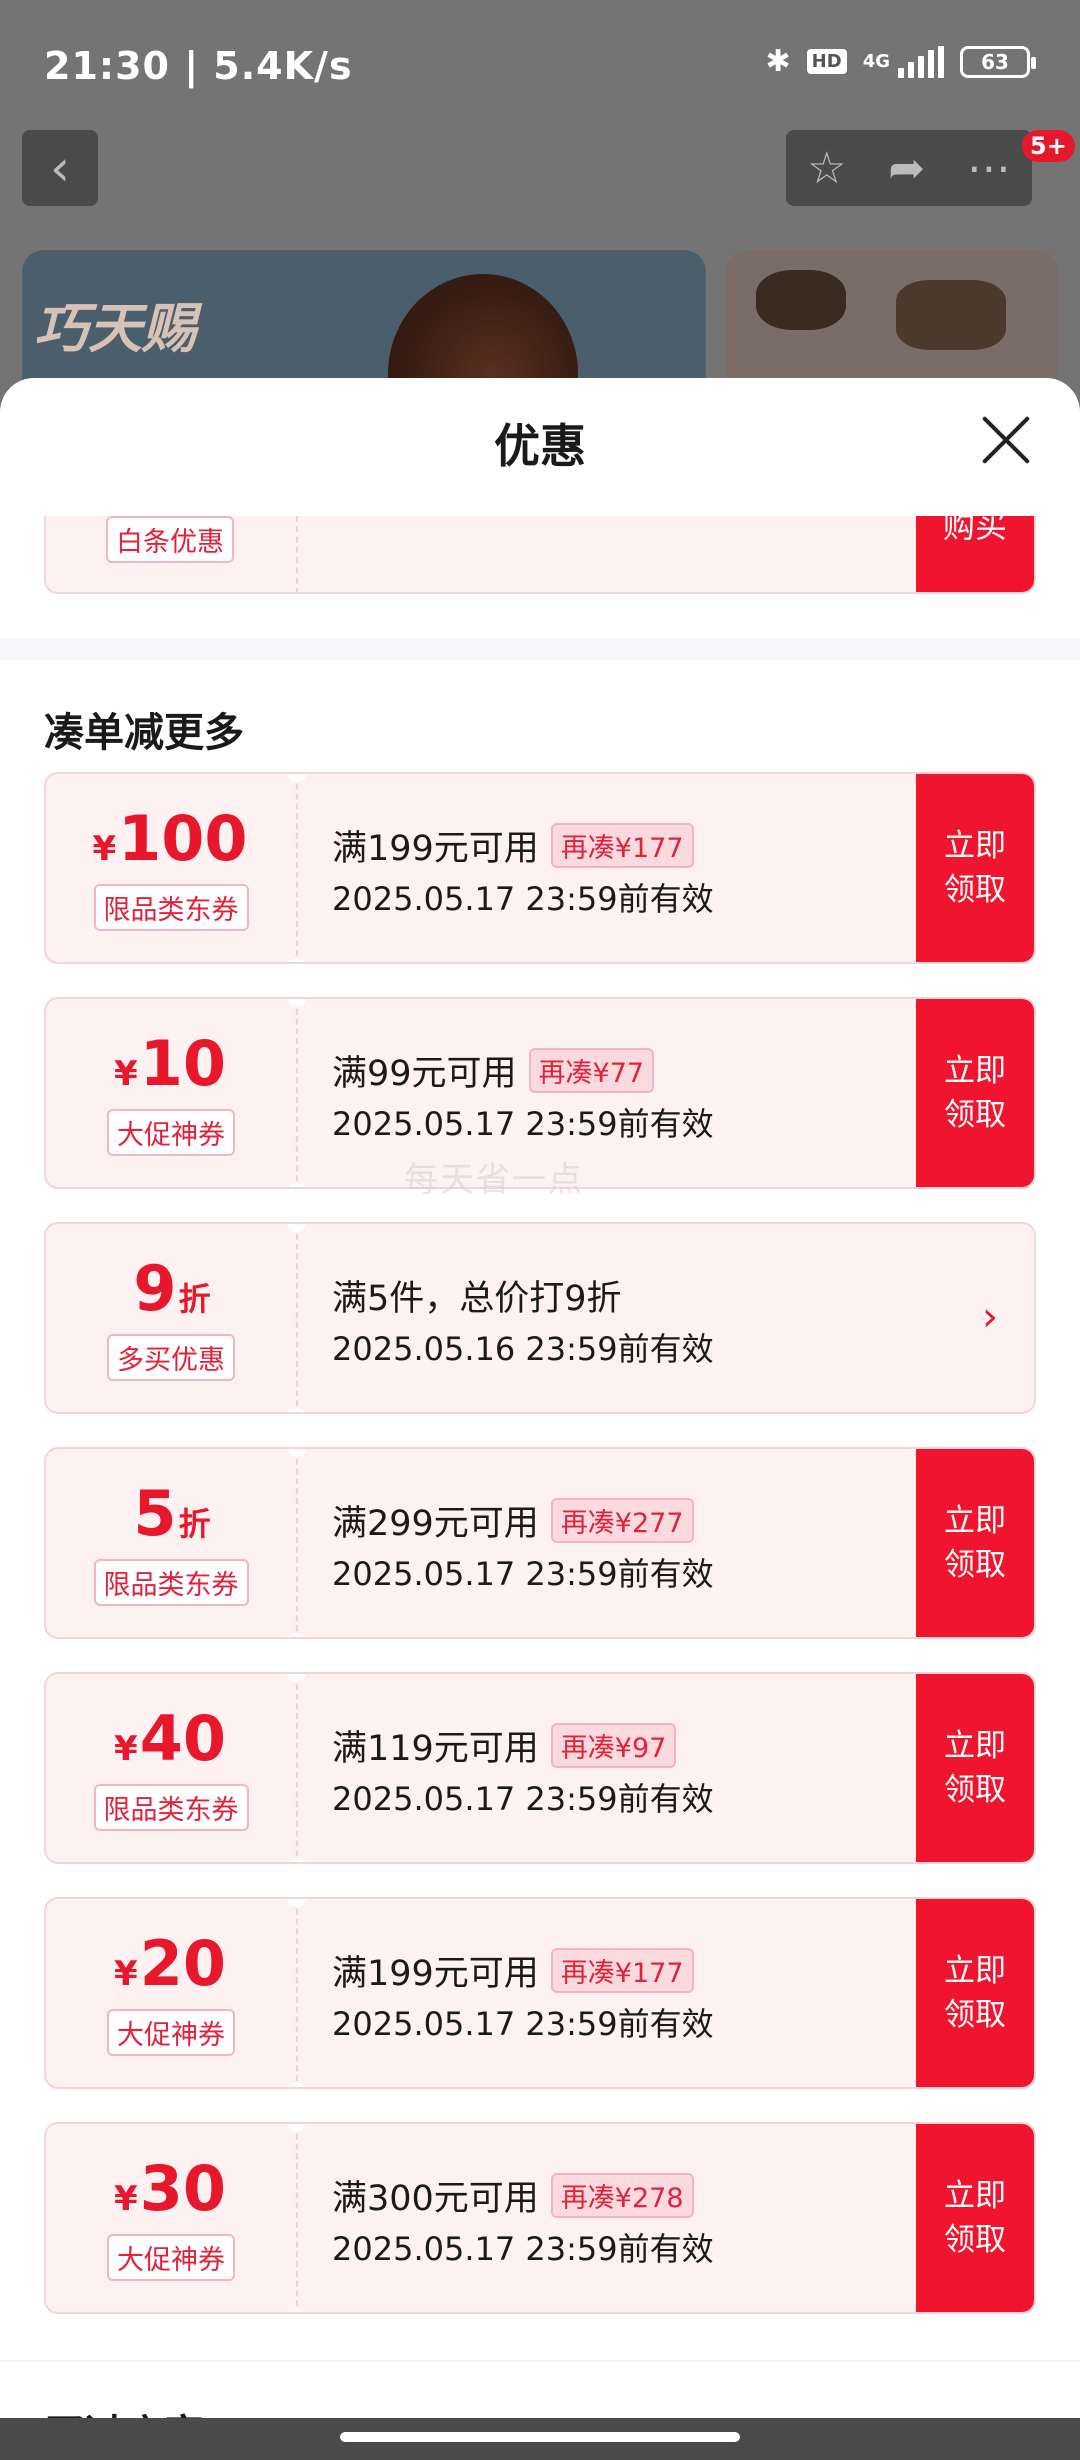 This screenshot has width=1080, height=2460. What do you see at coordinates (906, 168) in the screenshot?
I see `share-icon: ➦` at bounding box center [906, 168].